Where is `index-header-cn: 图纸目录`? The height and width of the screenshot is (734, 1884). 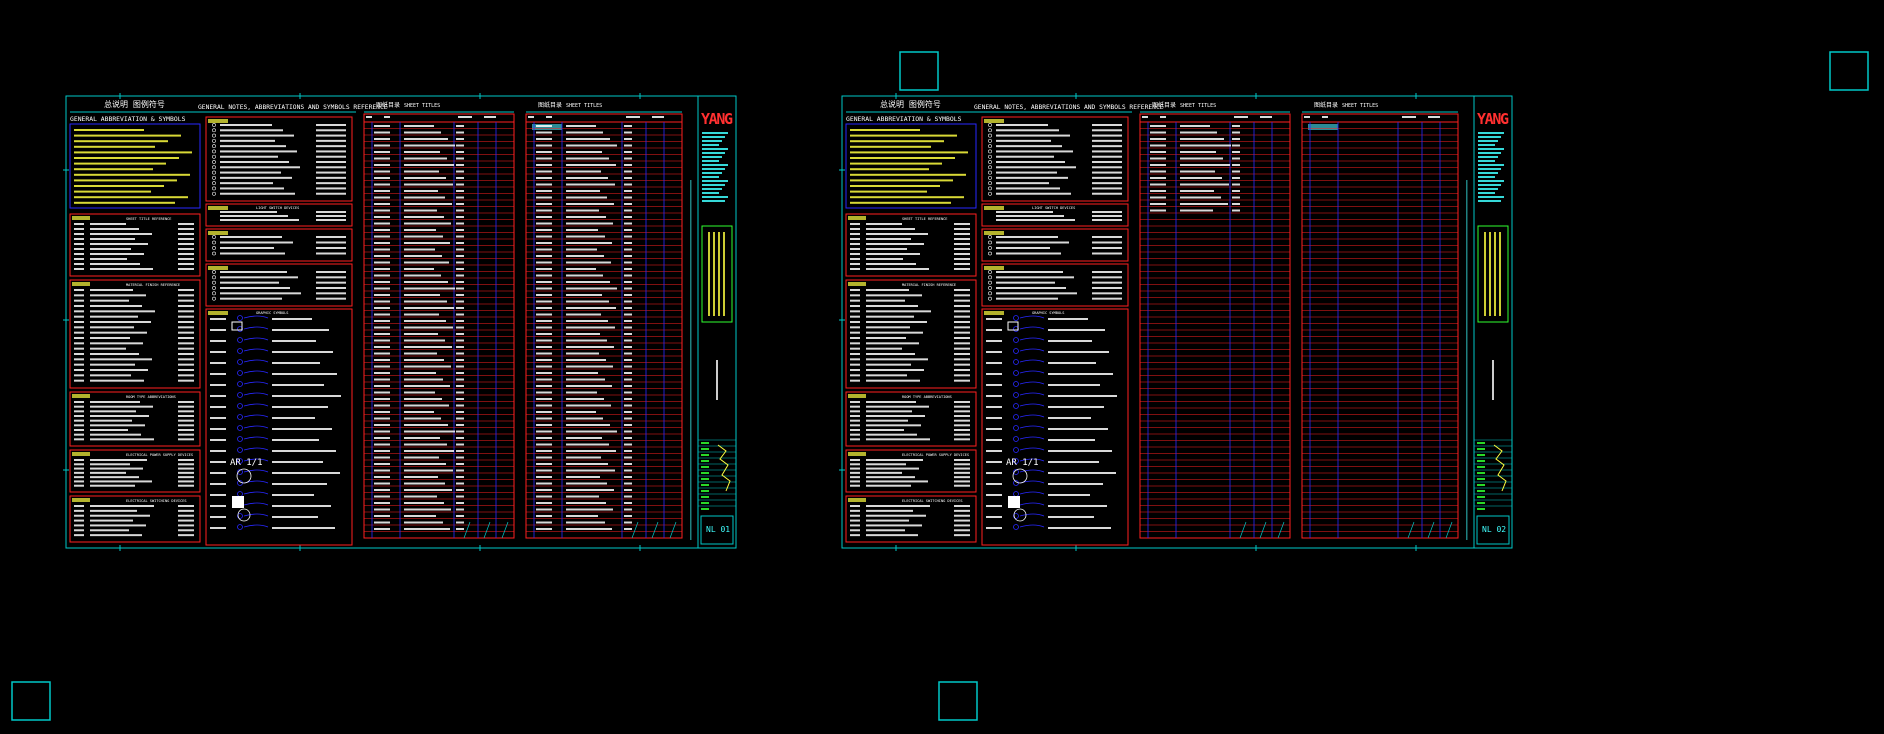 index-header-cn: 图纸目录 is located at coordinates (550, 105).